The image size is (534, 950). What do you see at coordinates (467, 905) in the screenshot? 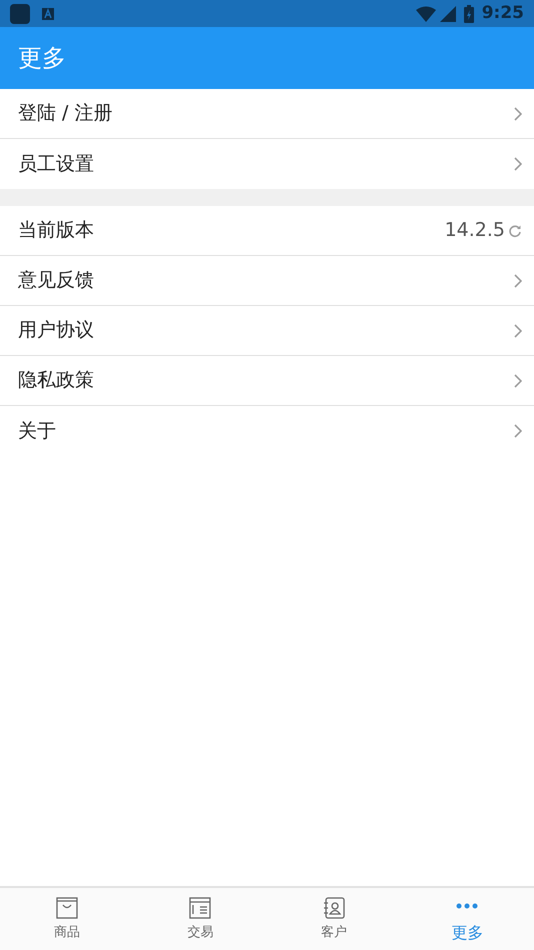
I see `more-icon` at bounding box center [467, 905].